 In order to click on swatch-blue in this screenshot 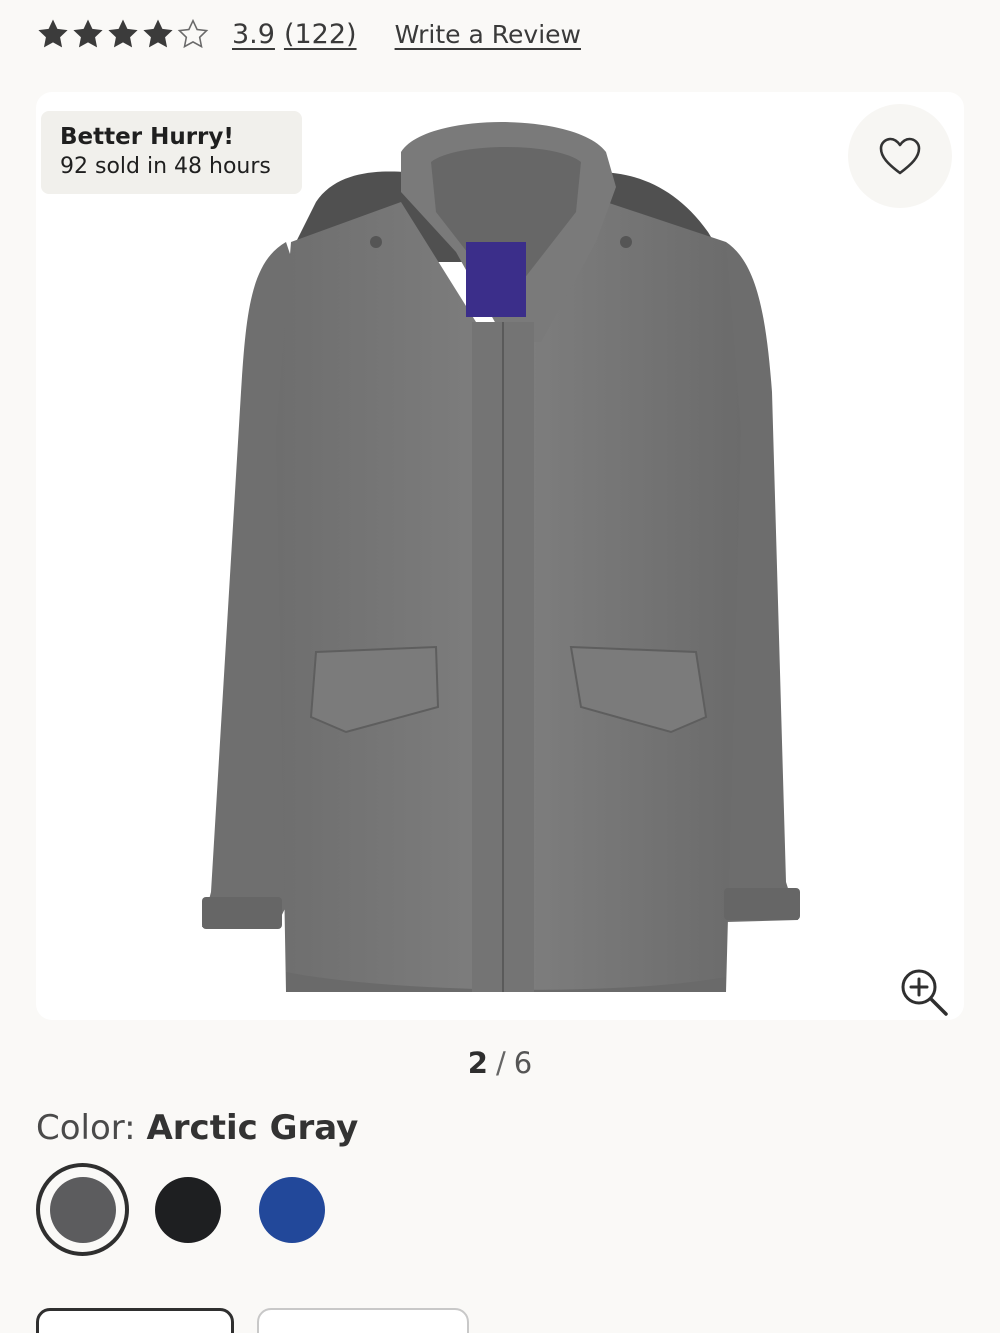, I will do `click(292, 1210)`.